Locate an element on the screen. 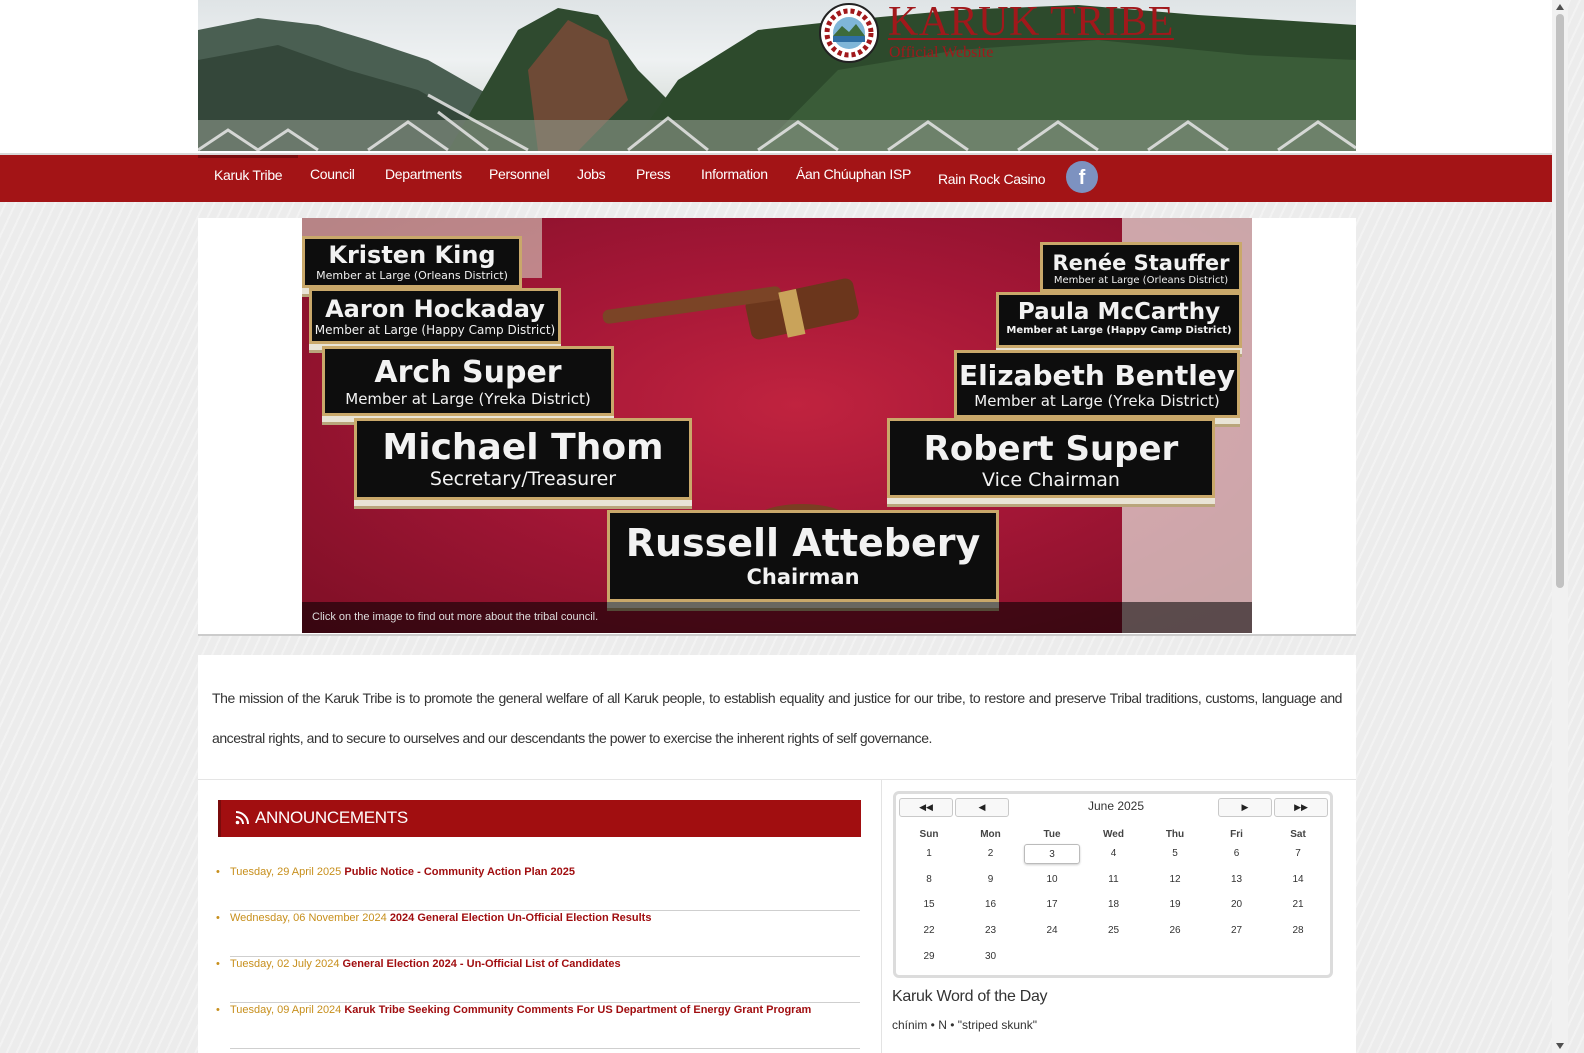  next-year-button: ▶▶ is located at coordinates (1301, 807).